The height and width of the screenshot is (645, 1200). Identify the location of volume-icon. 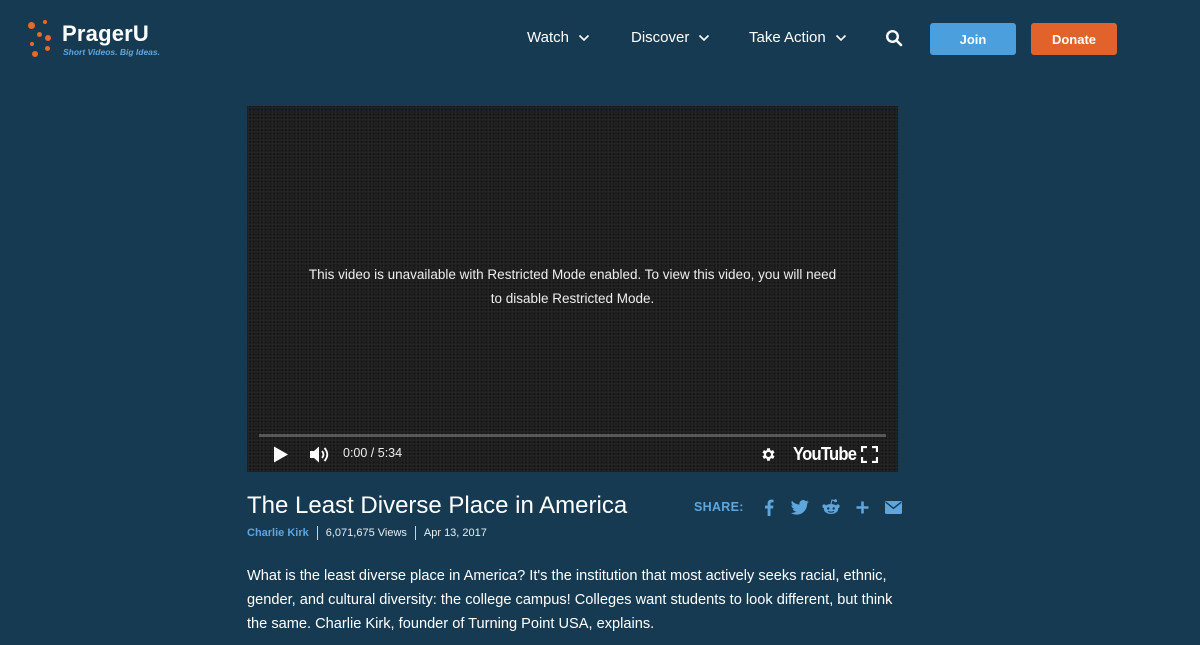
(320, 454).